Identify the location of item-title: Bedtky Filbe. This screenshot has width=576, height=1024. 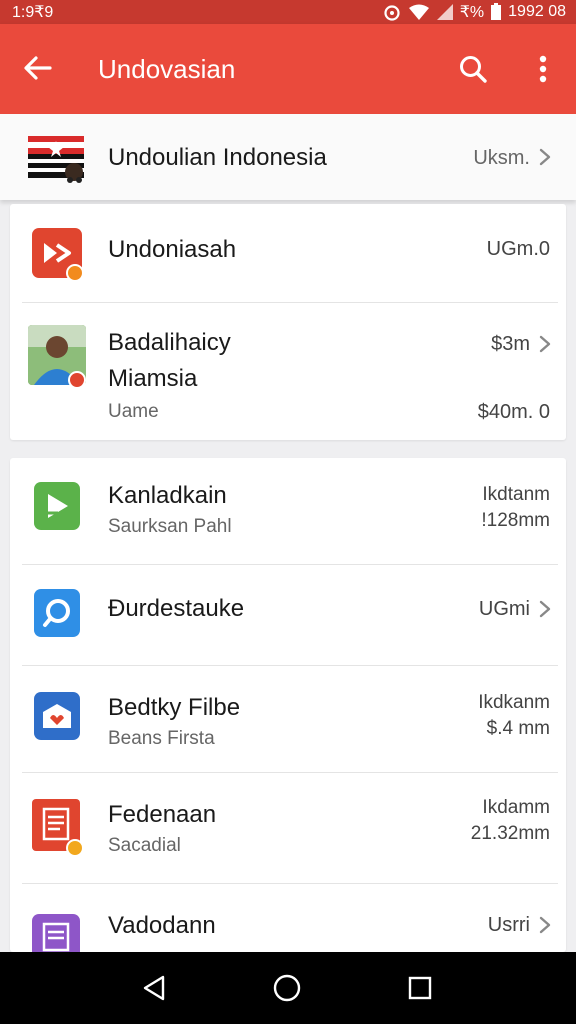
(174, 707).